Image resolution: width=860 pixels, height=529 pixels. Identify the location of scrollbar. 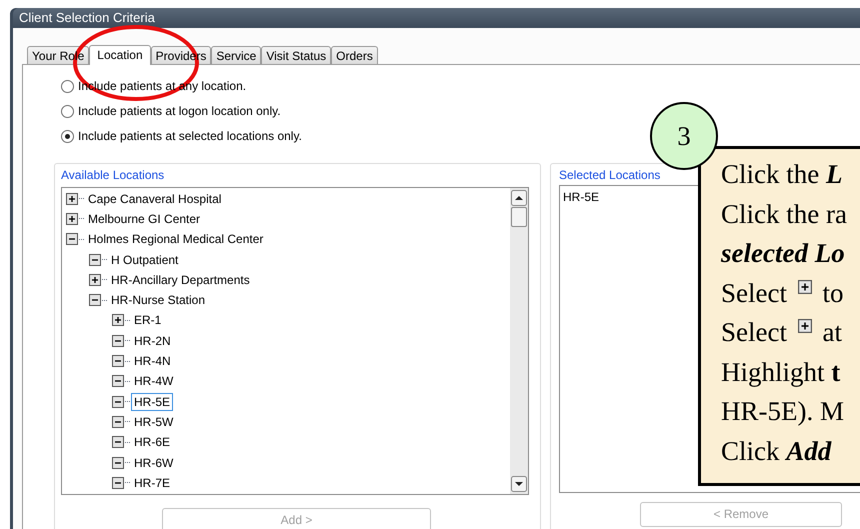
(519, 341).